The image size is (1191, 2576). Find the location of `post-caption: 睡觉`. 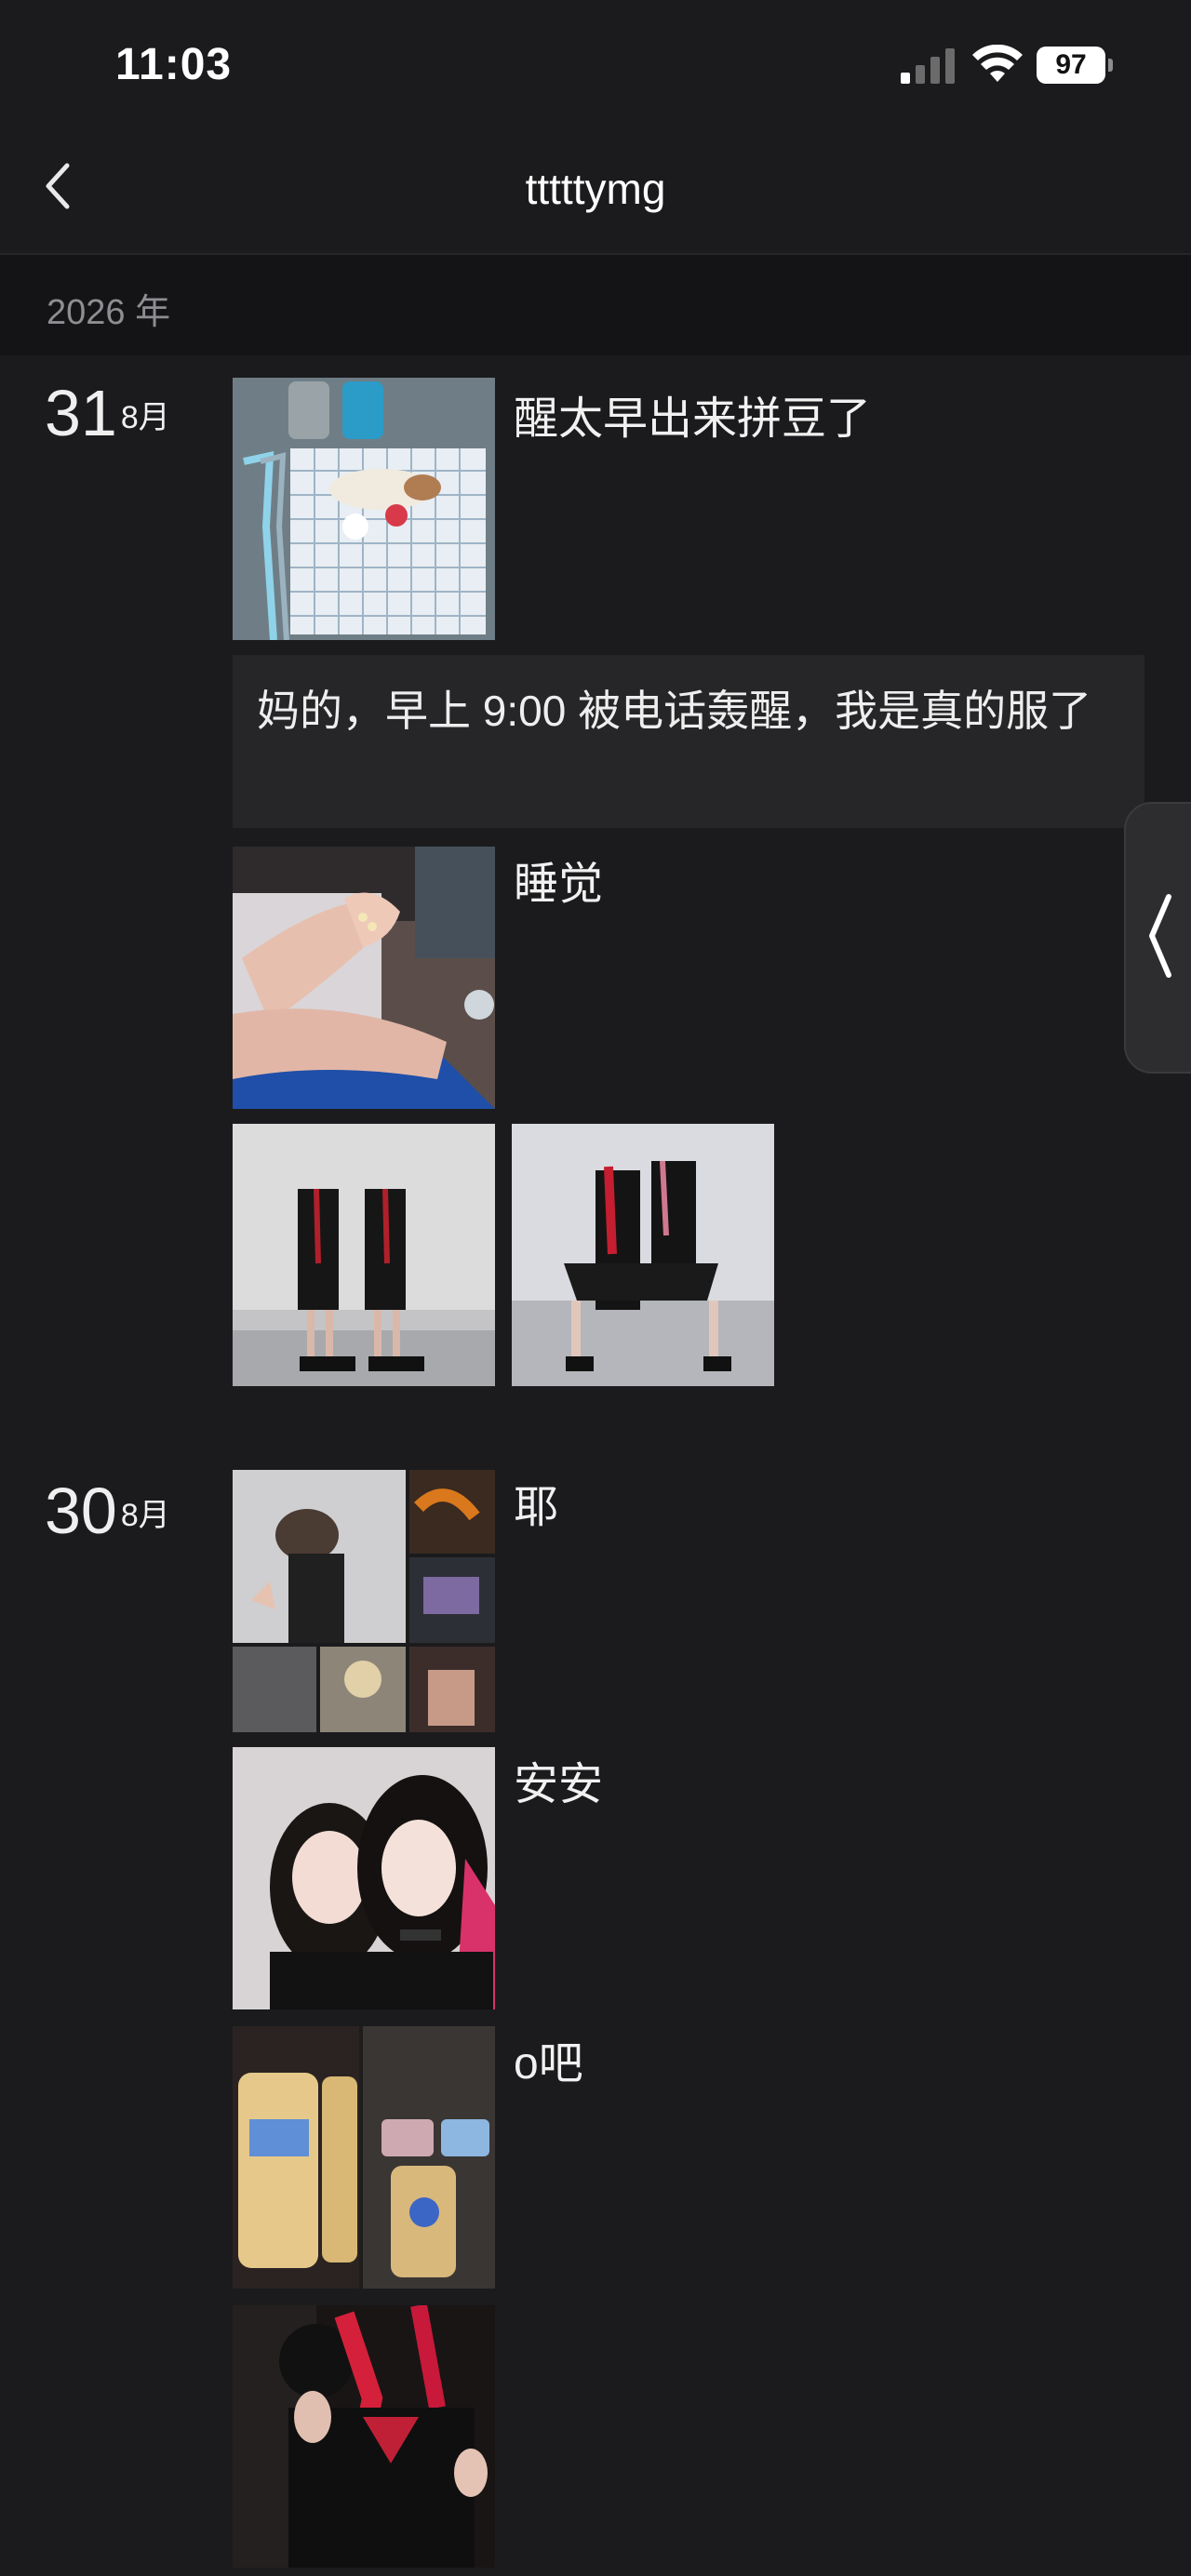

post-caption: 睡觉 is located at coordinates (559, 884).